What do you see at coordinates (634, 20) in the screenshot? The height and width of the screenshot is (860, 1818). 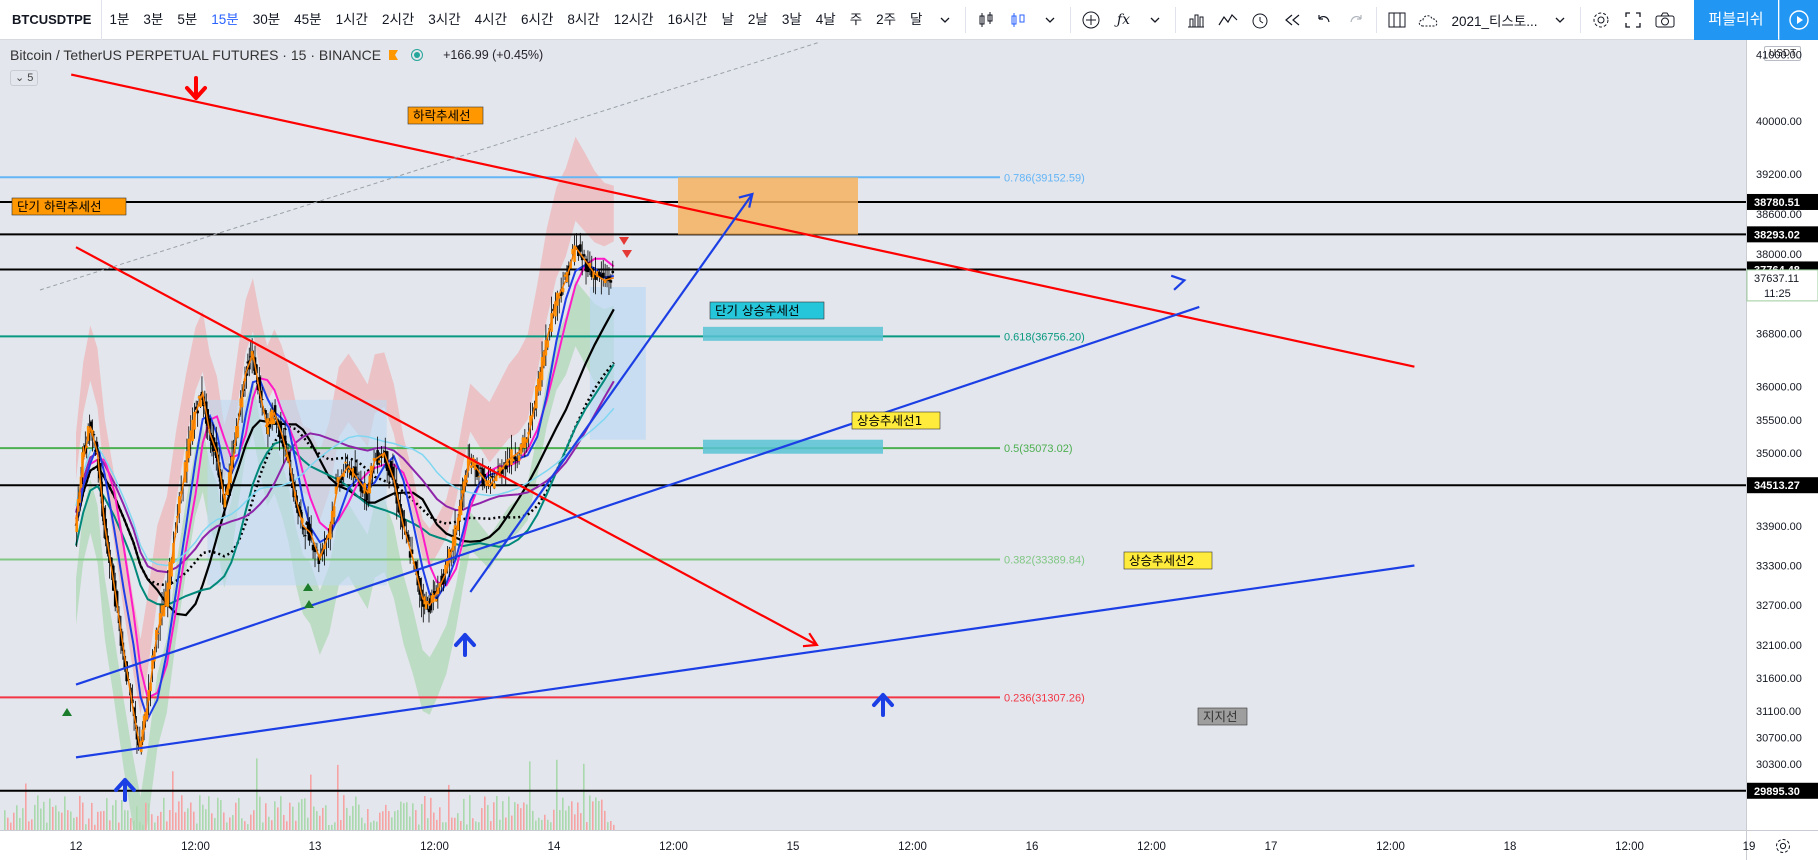 I see `interval-tab: 12시간` at bounding box center [634, 20].